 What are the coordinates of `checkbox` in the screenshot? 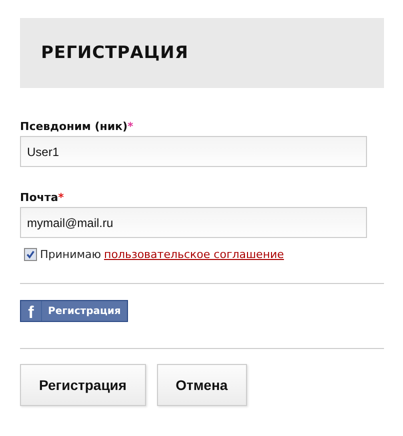 It's located at (30, 254).